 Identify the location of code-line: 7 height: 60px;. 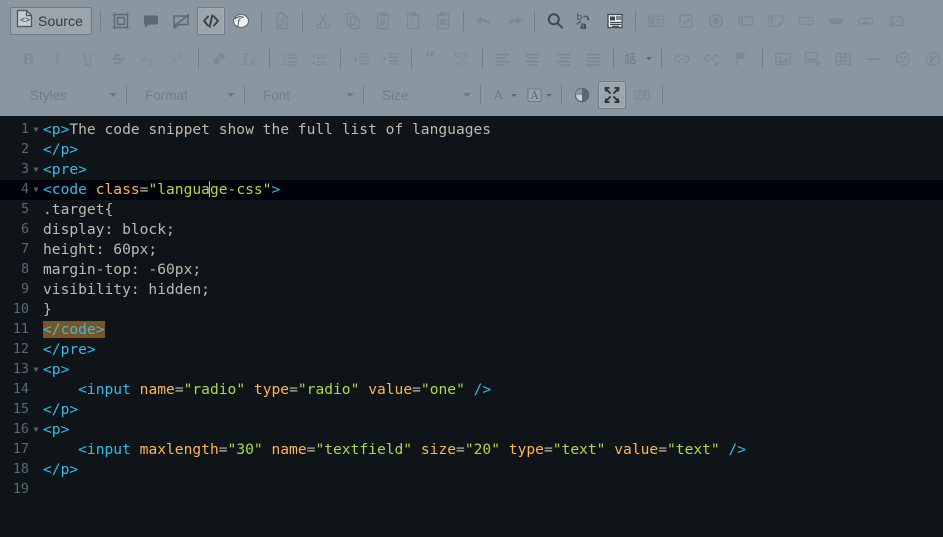
(471, 250).